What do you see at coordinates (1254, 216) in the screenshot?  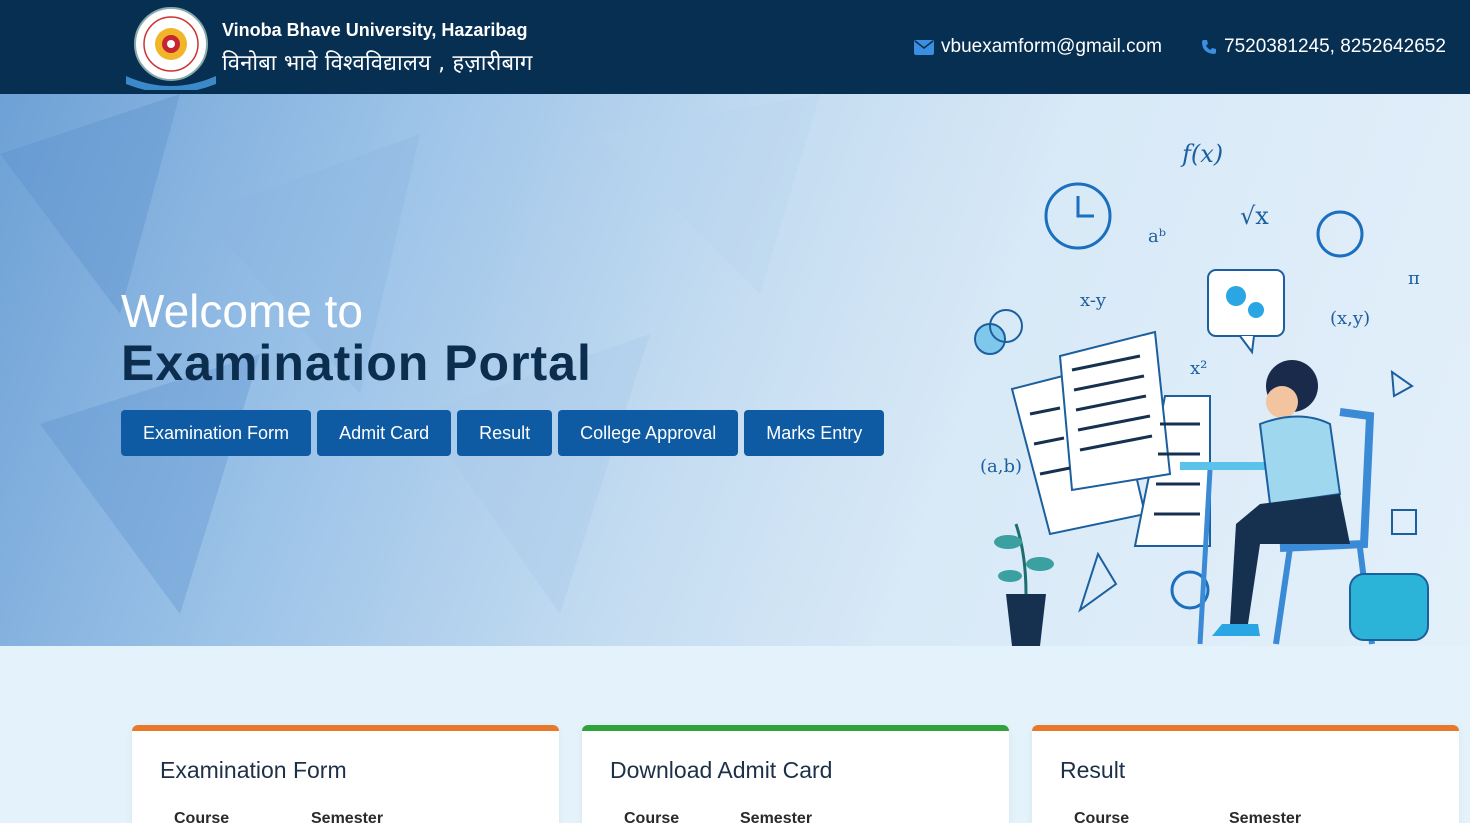 I see `svg-text: √x` at bounding box center [1254, 216].